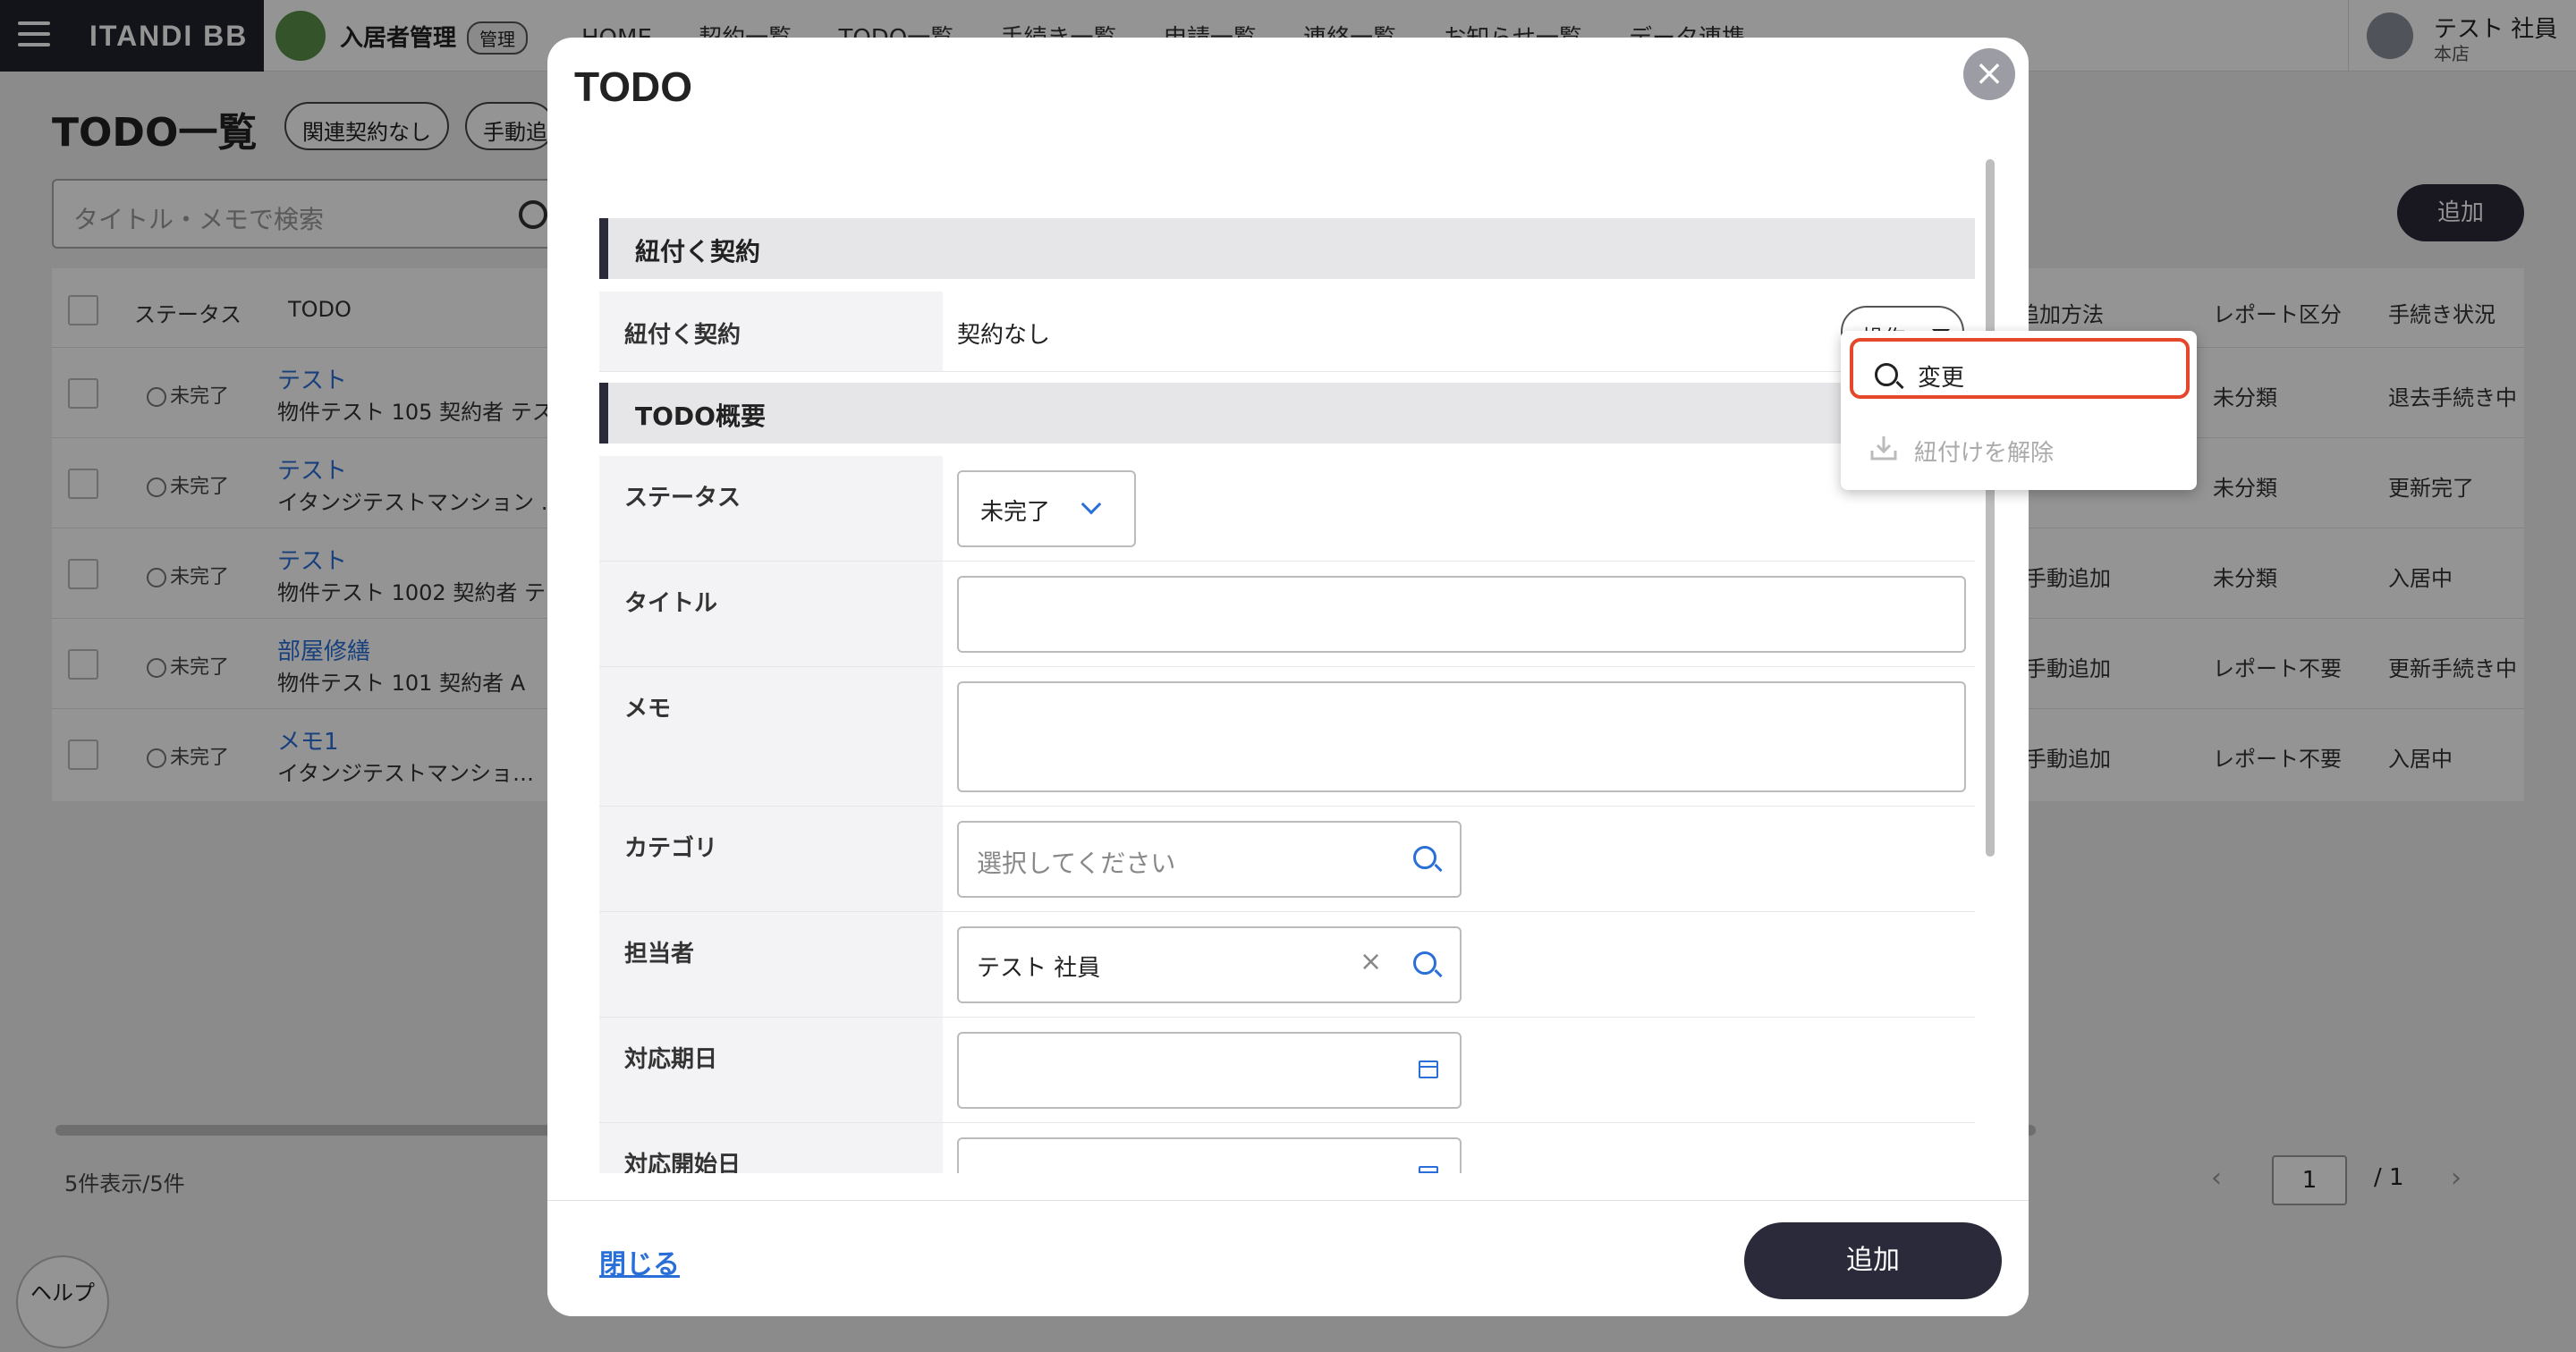 Image resolution: width=2576 pixels, height=1352 pixels. I want to click on contract-label: 紐付く契約, so click(771, 331).